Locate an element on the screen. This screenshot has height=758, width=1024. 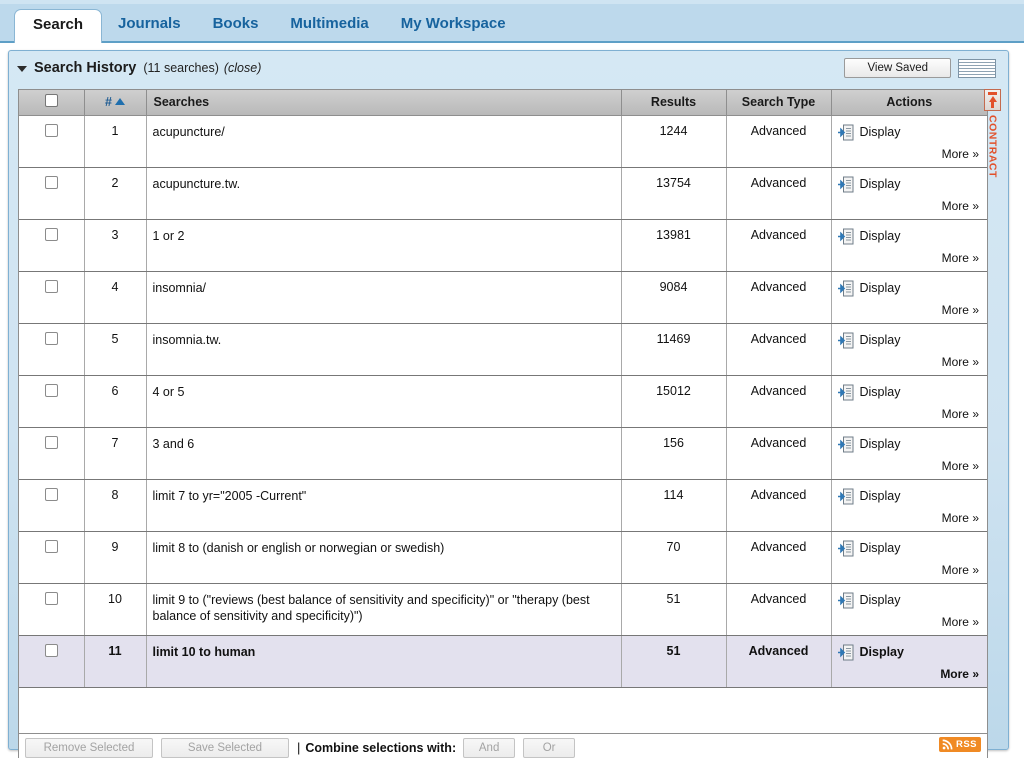
select-all-checkbox is located at coordinates (51, 101).